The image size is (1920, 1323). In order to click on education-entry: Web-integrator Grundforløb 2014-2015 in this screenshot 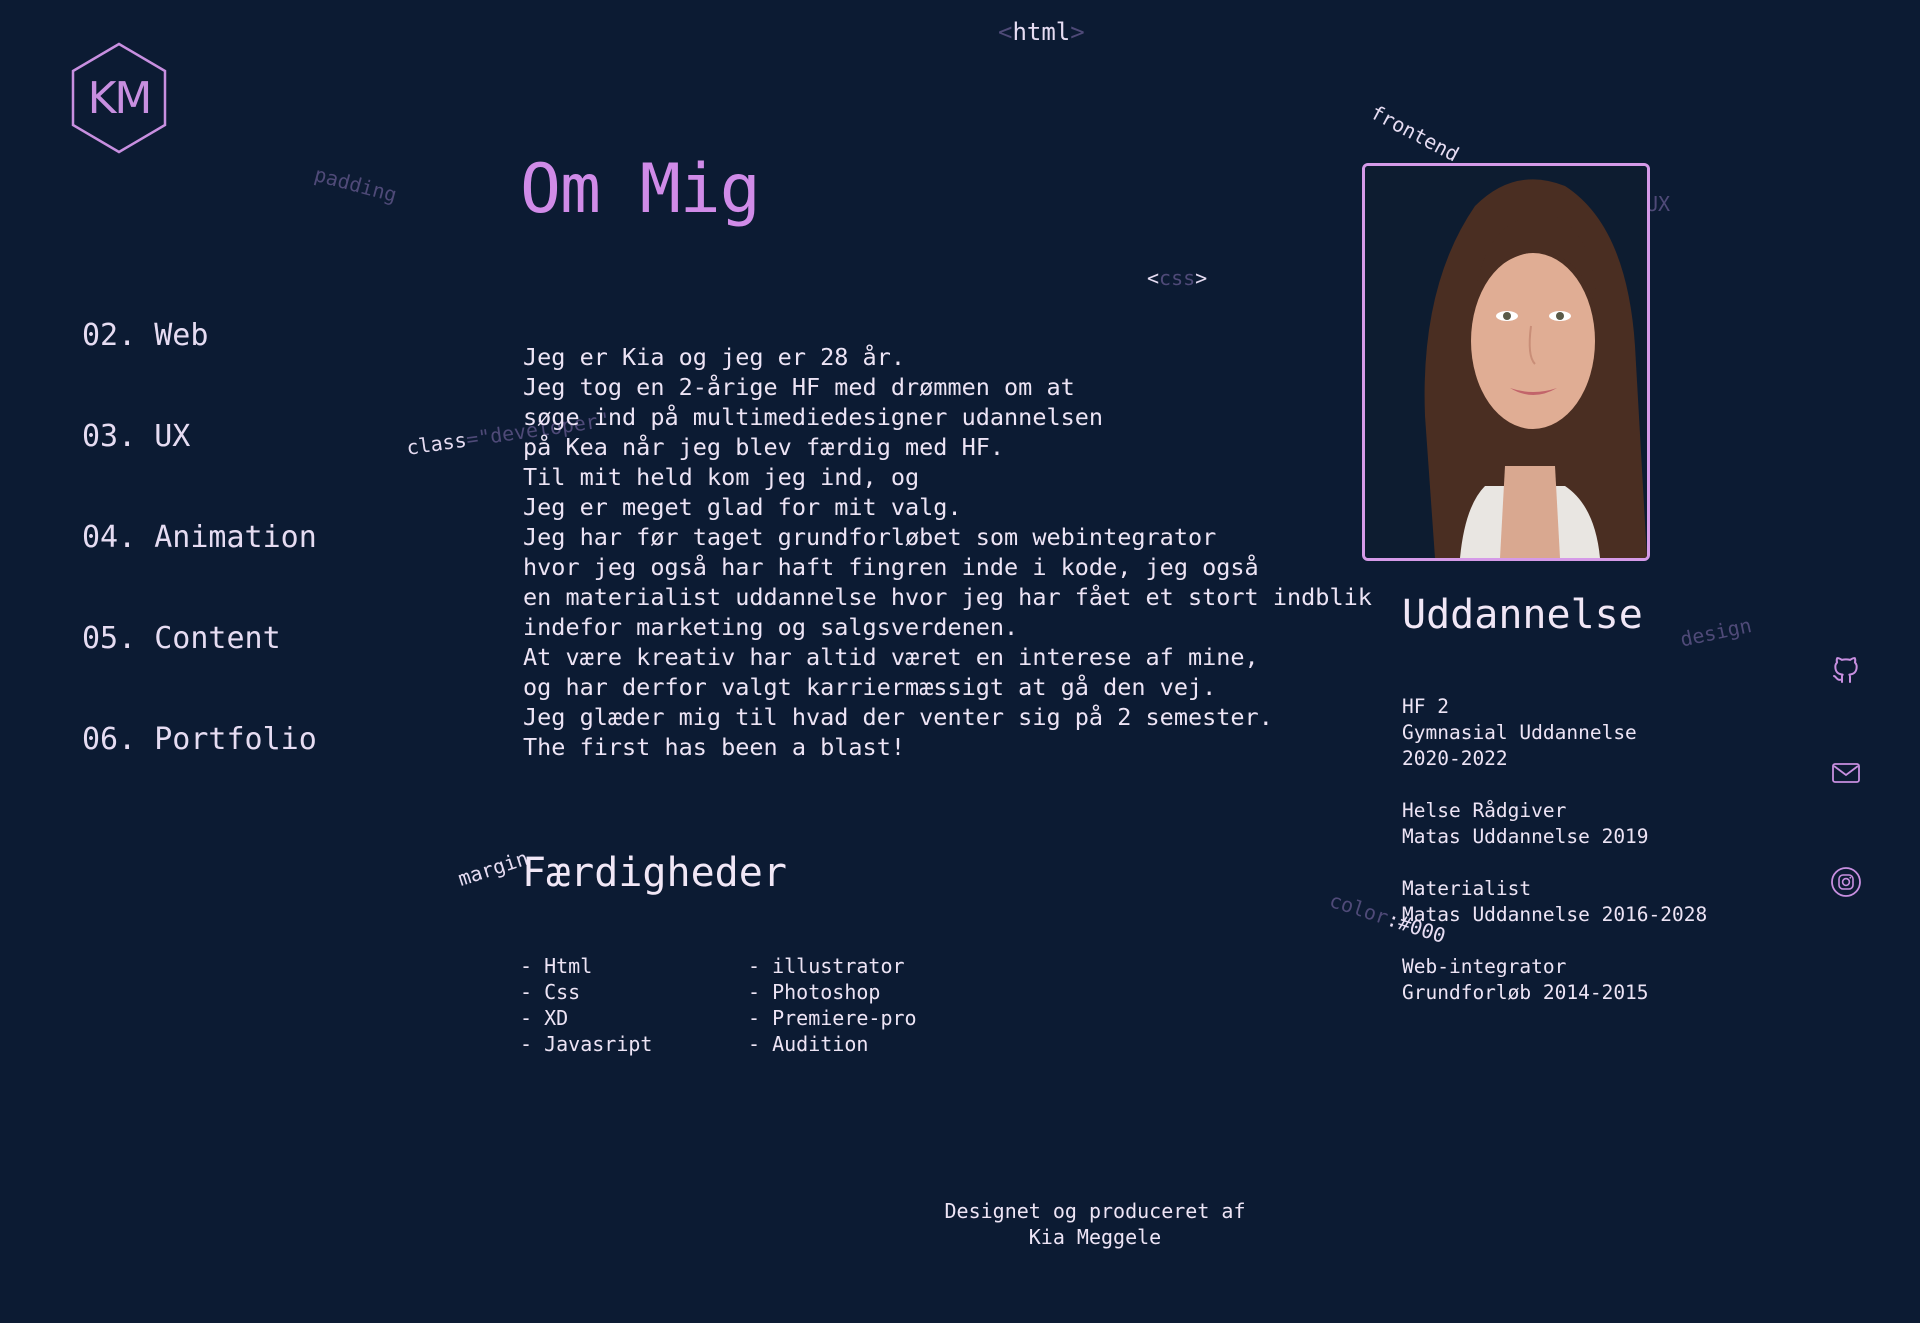, I will do `click(1554, 980)`.